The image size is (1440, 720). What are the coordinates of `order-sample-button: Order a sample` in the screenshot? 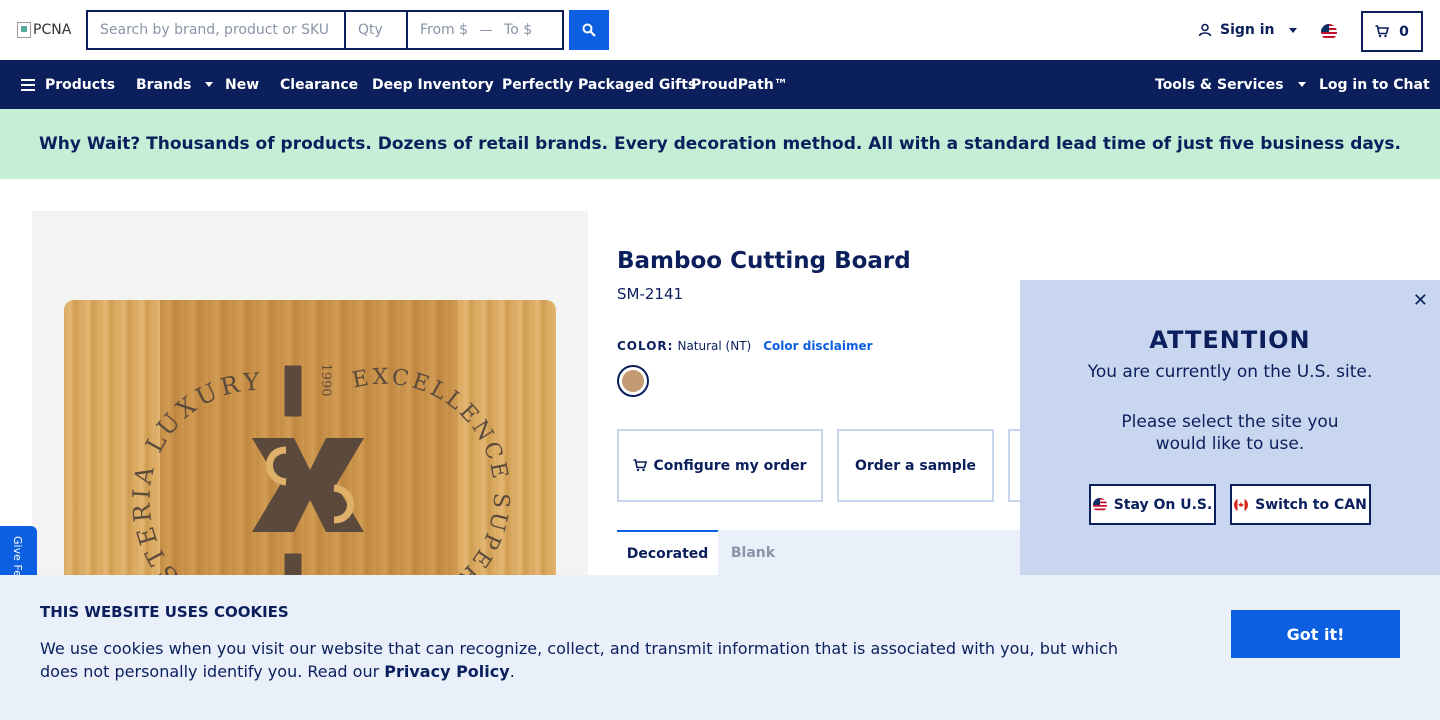 It's located at (915, 465).